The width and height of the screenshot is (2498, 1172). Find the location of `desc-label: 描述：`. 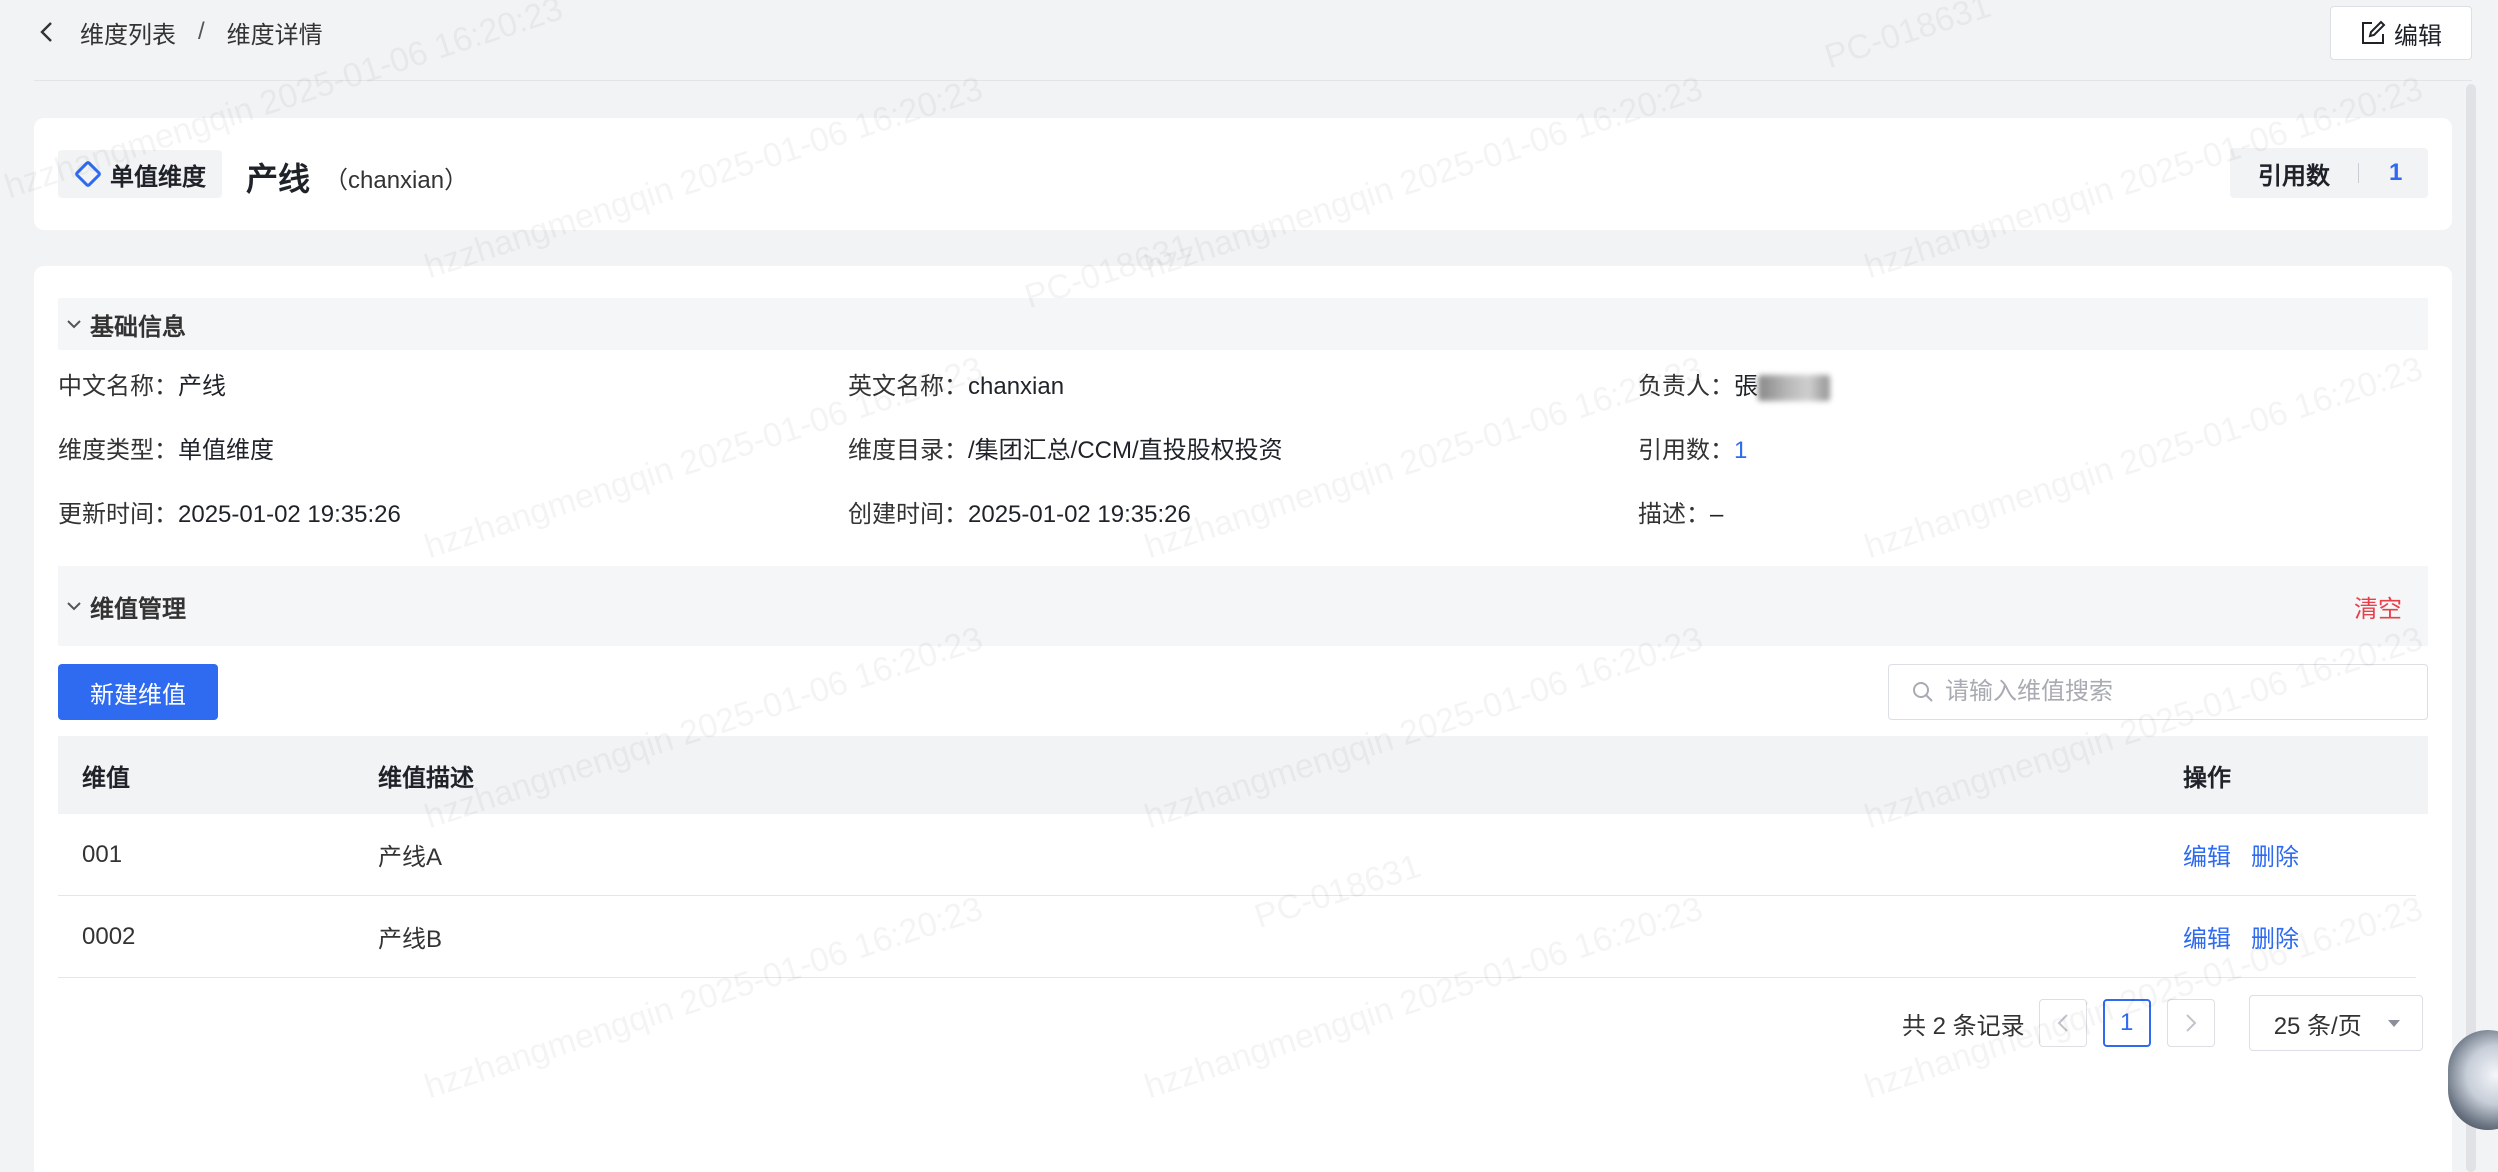

desc-label: 描述： is located at coordinates (1674, 514).